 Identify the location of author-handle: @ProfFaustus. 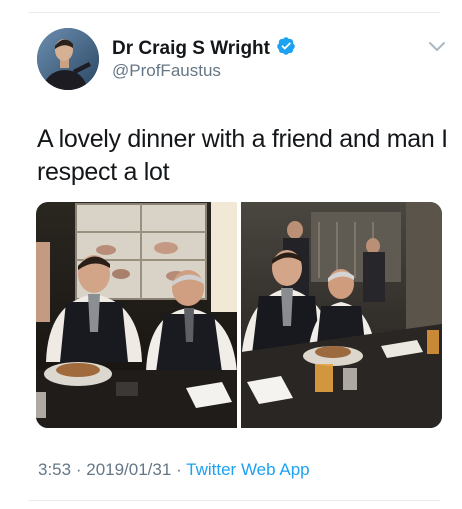
(166, 71).